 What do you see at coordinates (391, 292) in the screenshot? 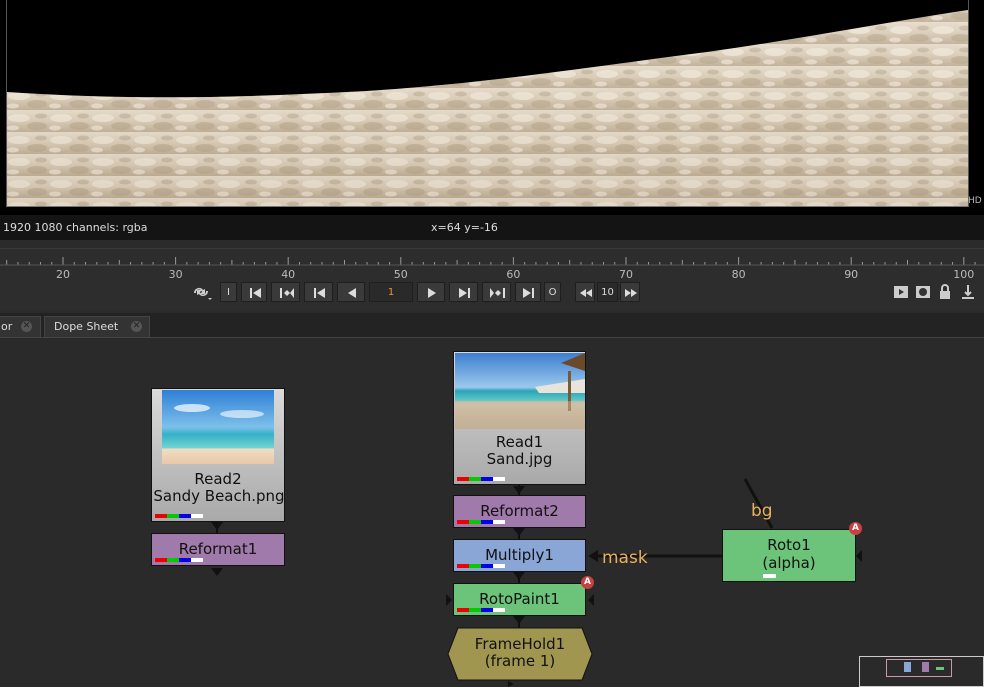
I see `current-frame-field: 1` at bounding box center [391, 292].